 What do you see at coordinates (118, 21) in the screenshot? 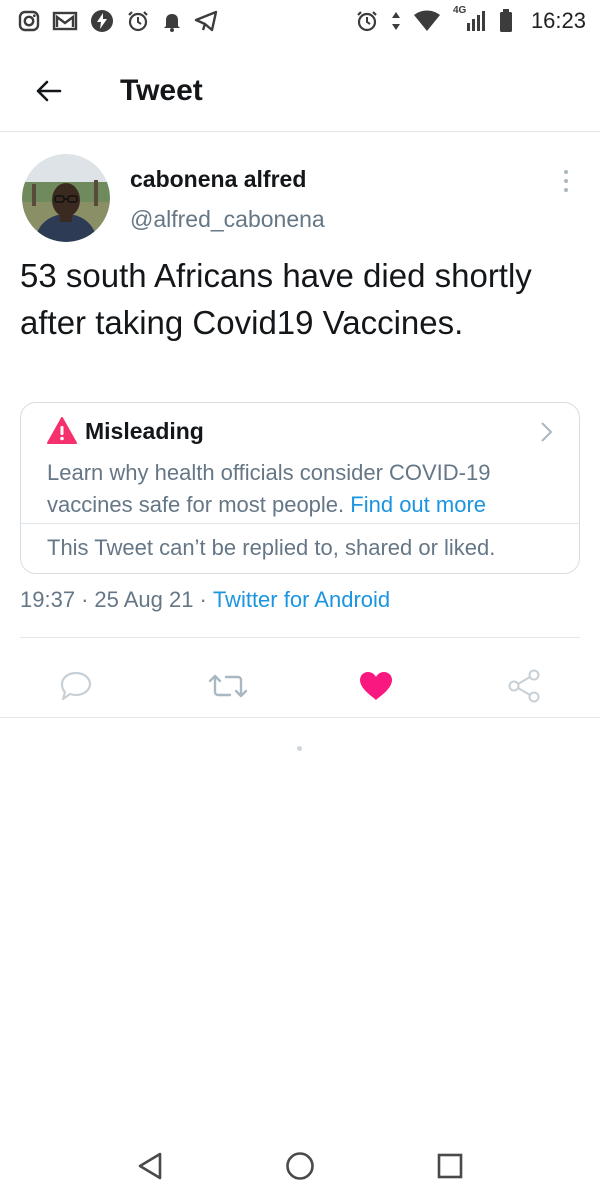
I see `status-icons-left` at bounding box center [118, 21].